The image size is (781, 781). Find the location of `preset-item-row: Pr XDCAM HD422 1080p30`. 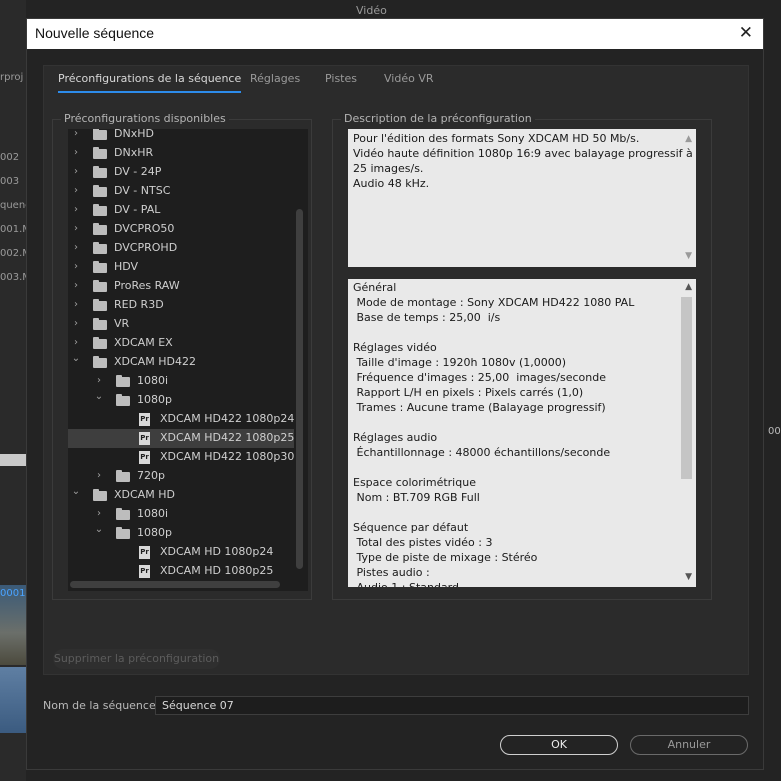

preset-item-row: Pr XDCAM HD422 1080p30 is located at coordinates (181, 457).